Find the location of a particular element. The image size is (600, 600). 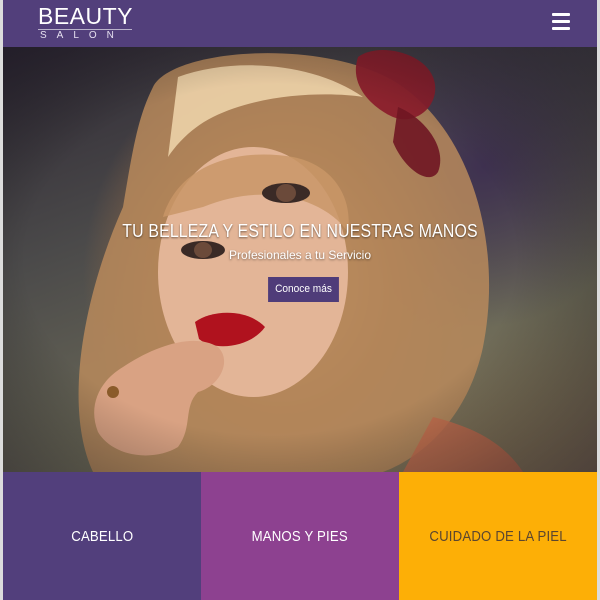

tile-manos-y-pies: MANOS Y PIES is located at coordinates (300, 536).